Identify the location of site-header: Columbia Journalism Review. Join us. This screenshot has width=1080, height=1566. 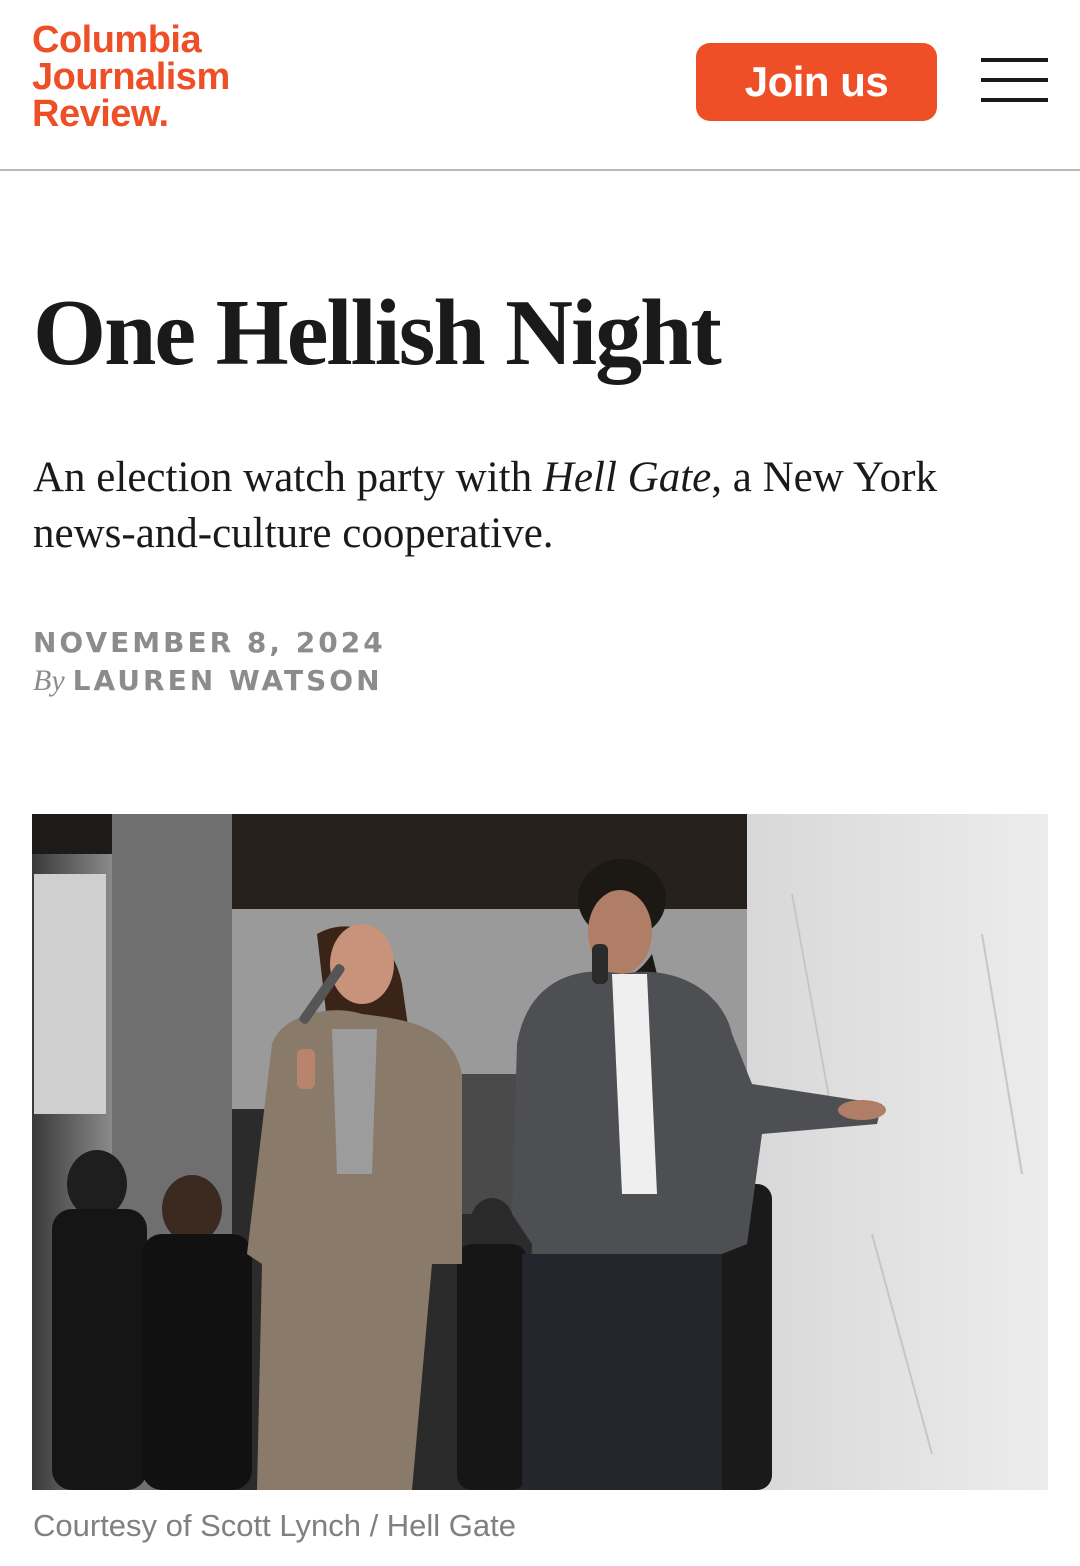
(540, 85).